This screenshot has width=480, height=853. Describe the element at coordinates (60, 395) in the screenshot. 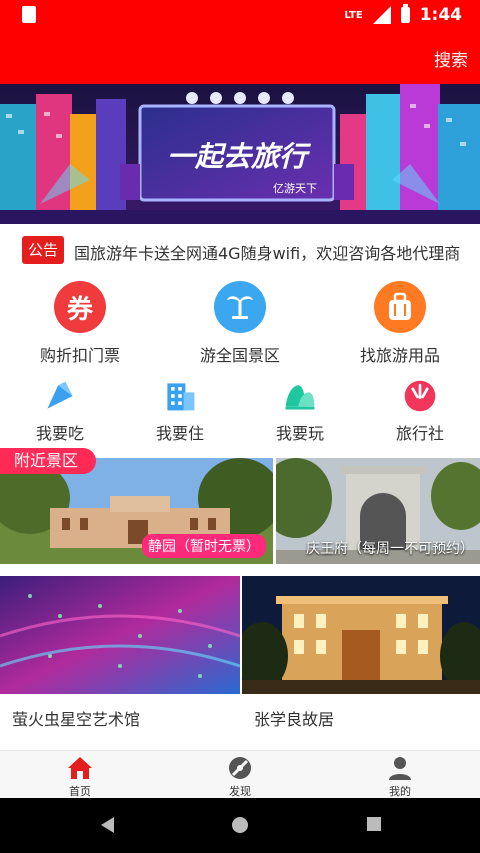

I see `food-cone-icon` at that location.